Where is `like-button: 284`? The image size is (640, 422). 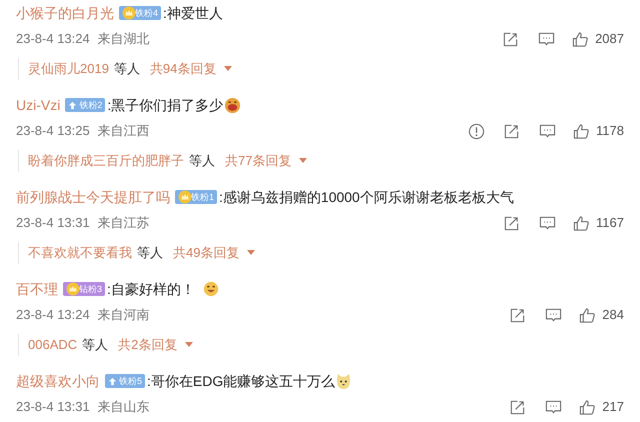 like-button: 284 is located at coordinates (601, 315).